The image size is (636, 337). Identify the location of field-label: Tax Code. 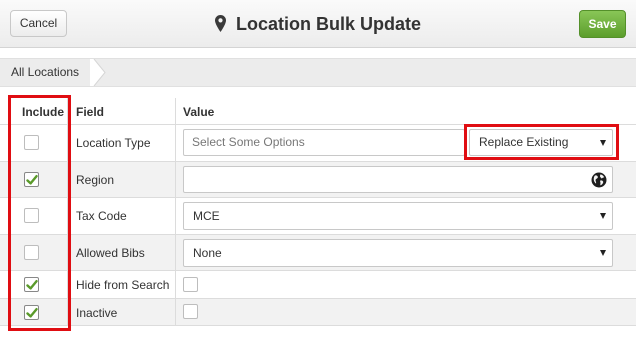
(101, 216).